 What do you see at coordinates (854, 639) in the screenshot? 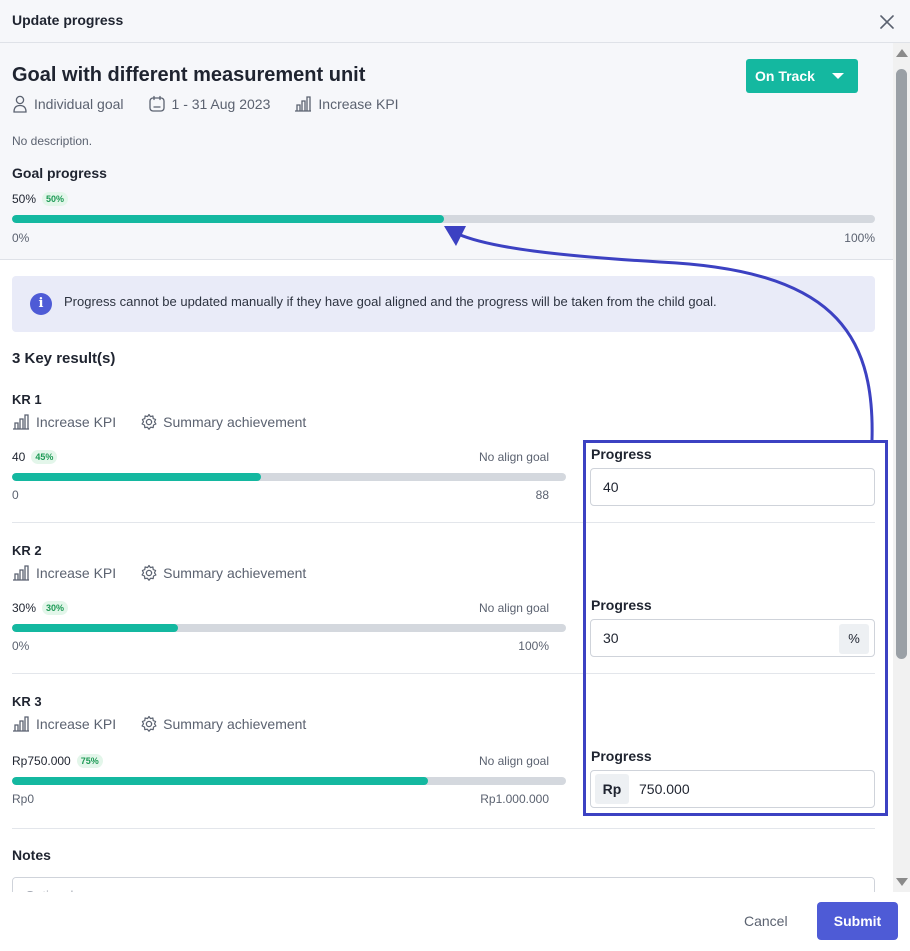
I see `percent-unit-suffix: %` at bounding box center [854, 639].